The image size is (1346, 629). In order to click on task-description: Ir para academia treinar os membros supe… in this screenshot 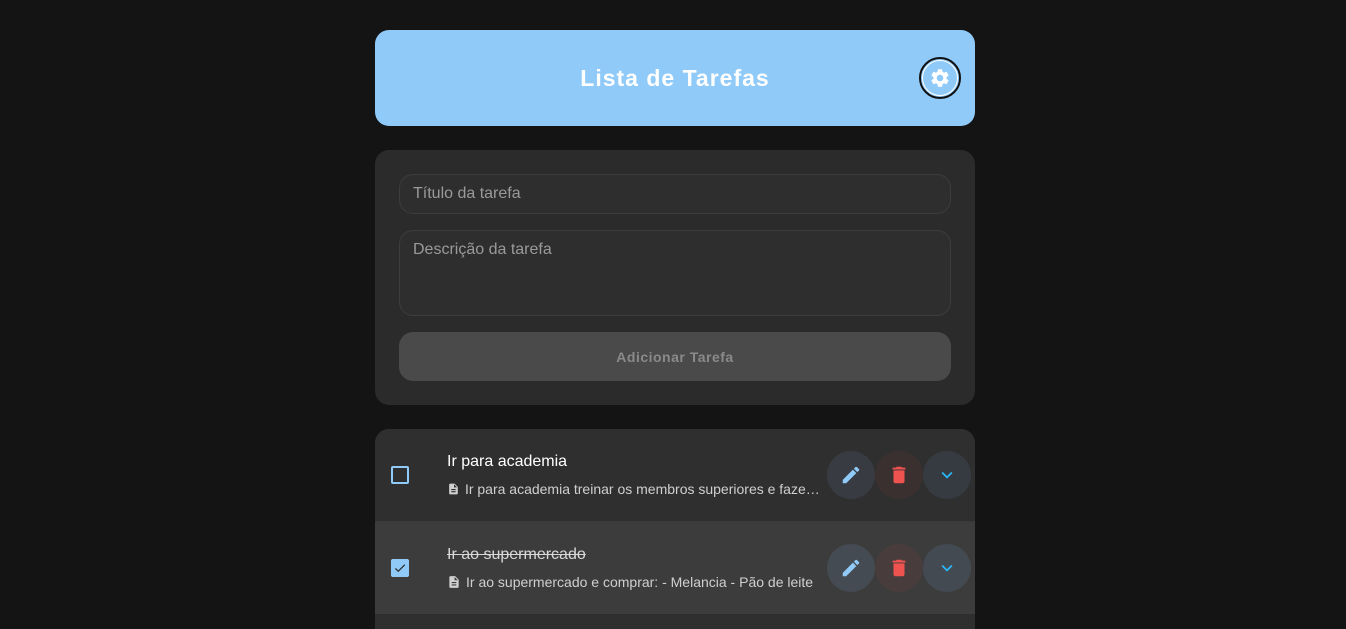, I will do `click(635, 489)`.